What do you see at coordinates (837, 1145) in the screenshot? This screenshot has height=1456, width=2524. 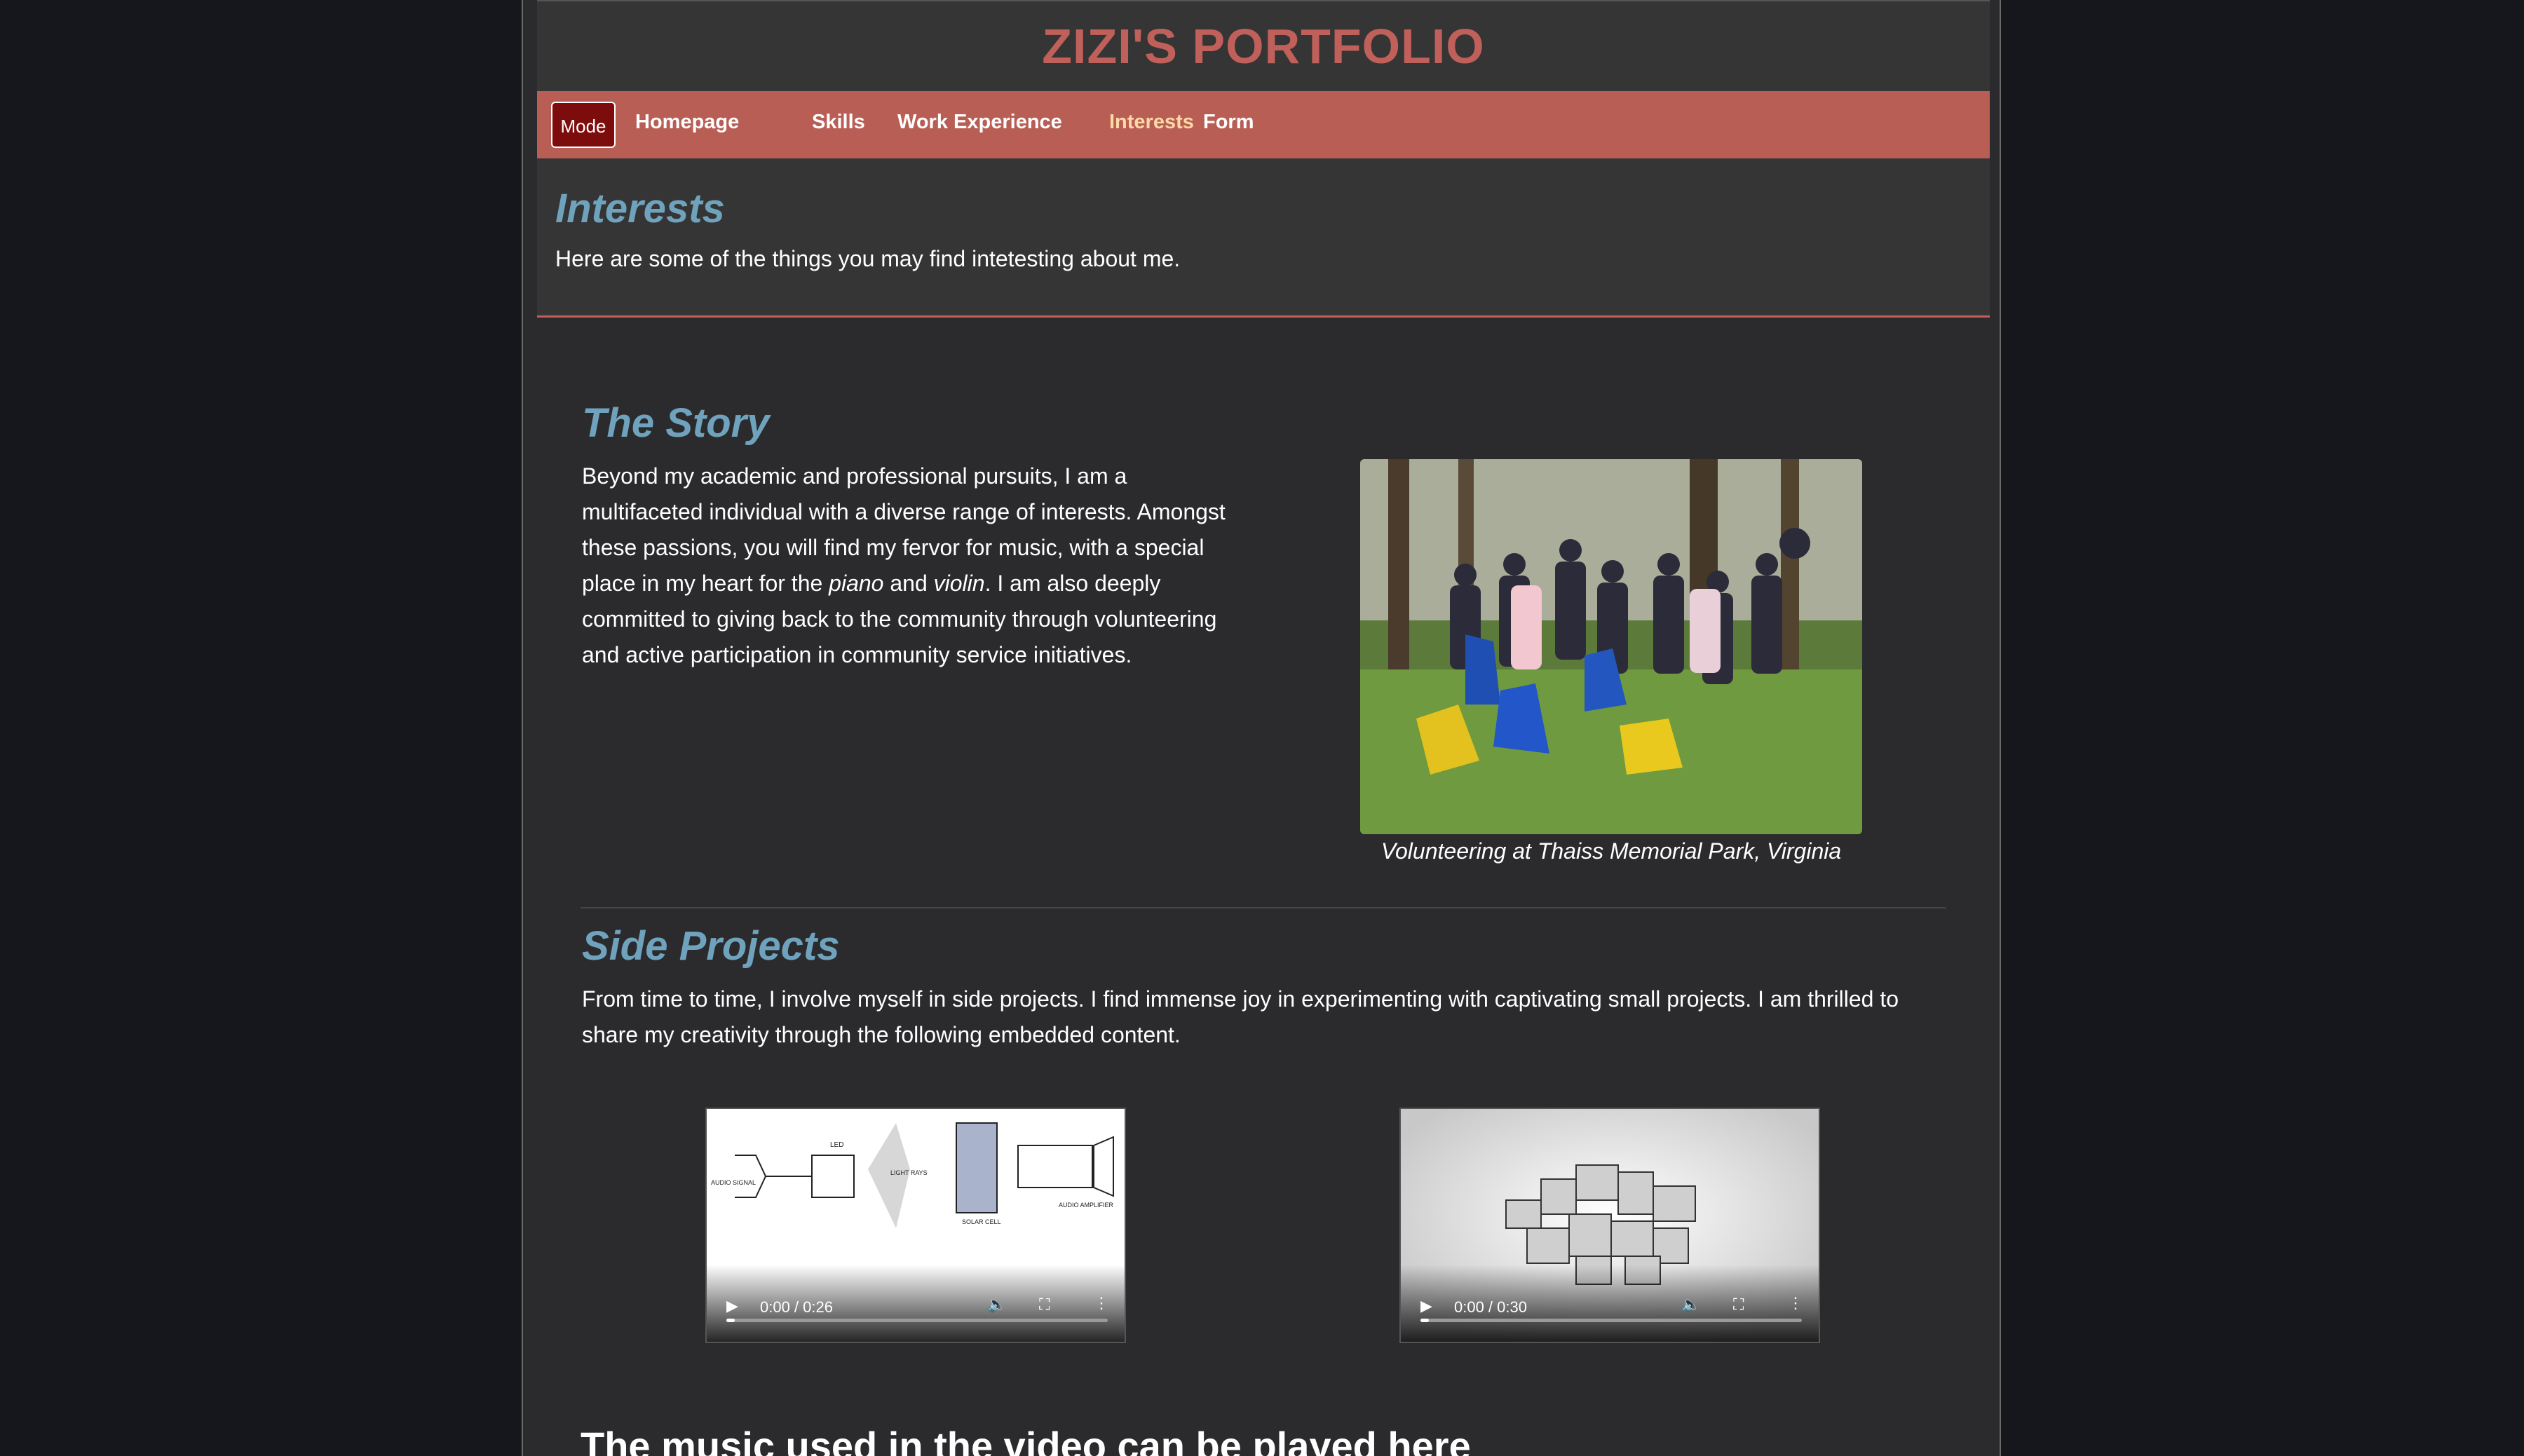 I see `diagram-label-led: LED` at bounding box center [837, 1145].